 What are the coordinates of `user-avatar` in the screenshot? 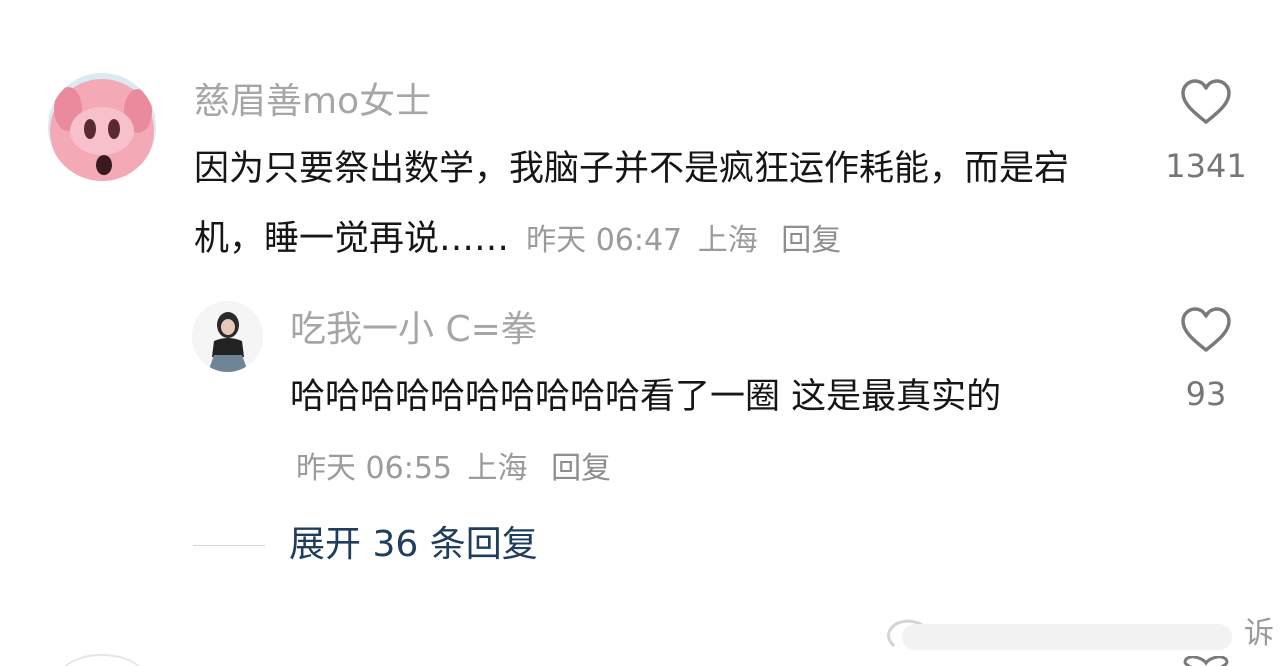 It's located at (102, 127).